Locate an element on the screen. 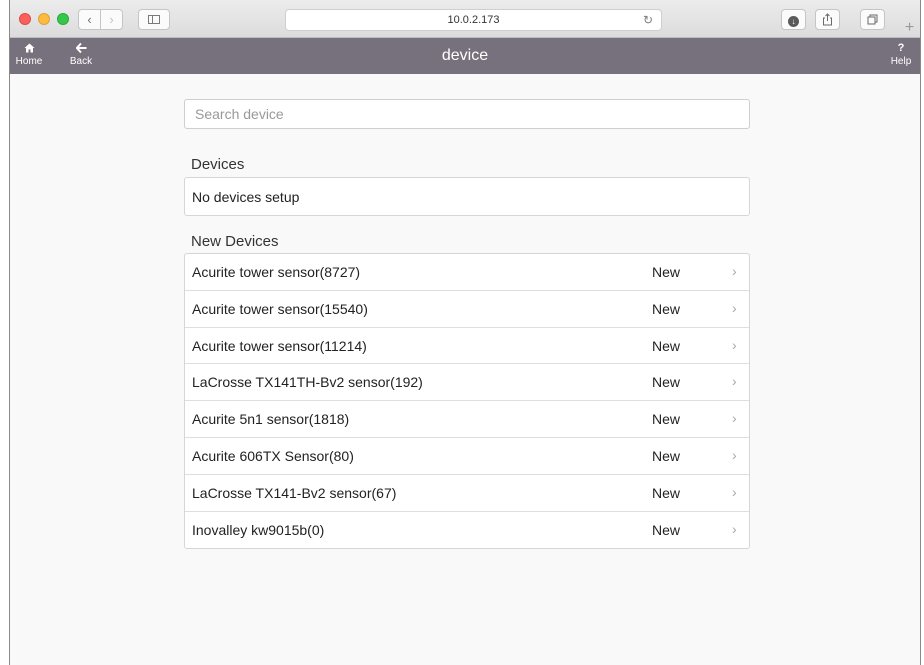 This screenshot has height=665, width=924. devices-list: No devices setup is located at coordinates (467, 196).